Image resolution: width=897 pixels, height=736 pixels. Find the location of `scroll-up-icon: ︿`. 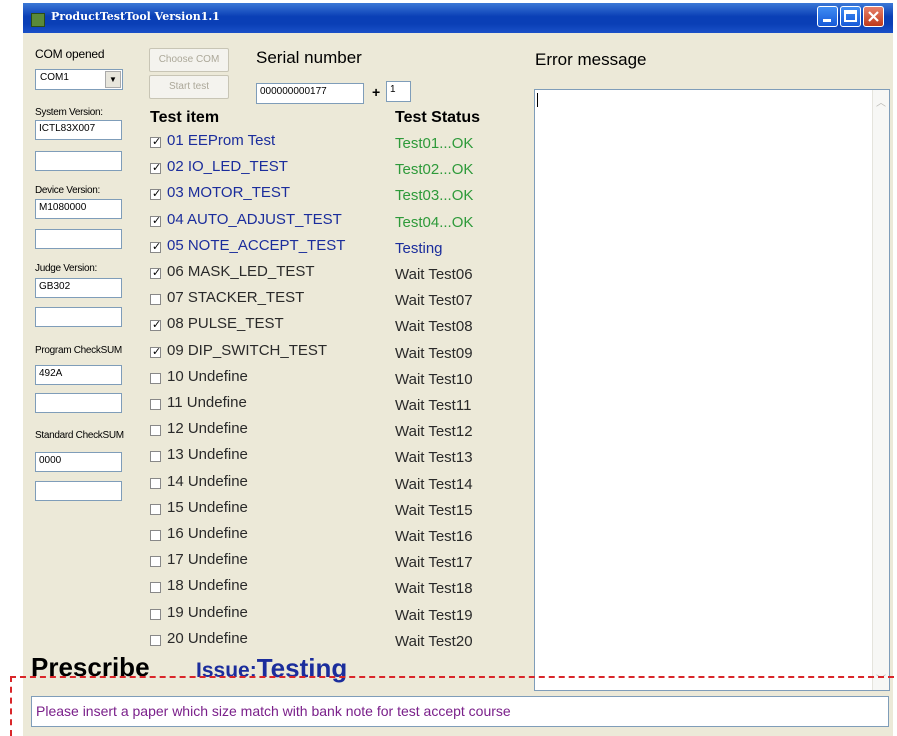

scroll-up-icon: ︿ is located at coordinates (881, 101).